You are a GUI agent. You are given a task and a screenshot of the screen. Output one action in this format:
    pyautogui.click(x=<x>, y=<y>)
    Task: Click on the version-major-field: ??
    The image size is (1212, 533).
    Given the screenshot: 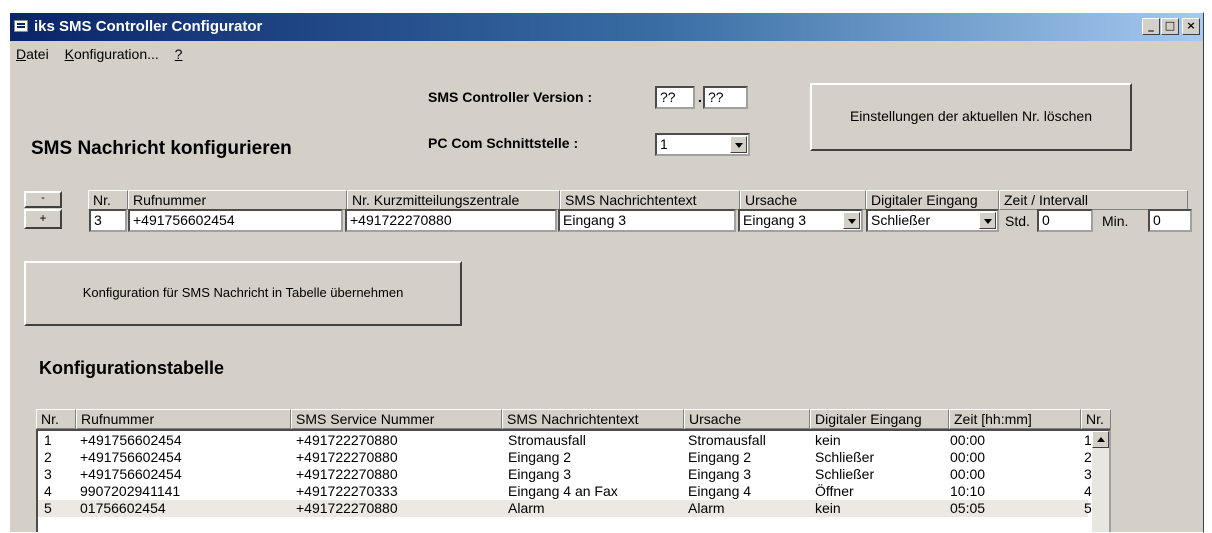 What is the action you would take?
    pyautogui.click(x=675, y=97)
    